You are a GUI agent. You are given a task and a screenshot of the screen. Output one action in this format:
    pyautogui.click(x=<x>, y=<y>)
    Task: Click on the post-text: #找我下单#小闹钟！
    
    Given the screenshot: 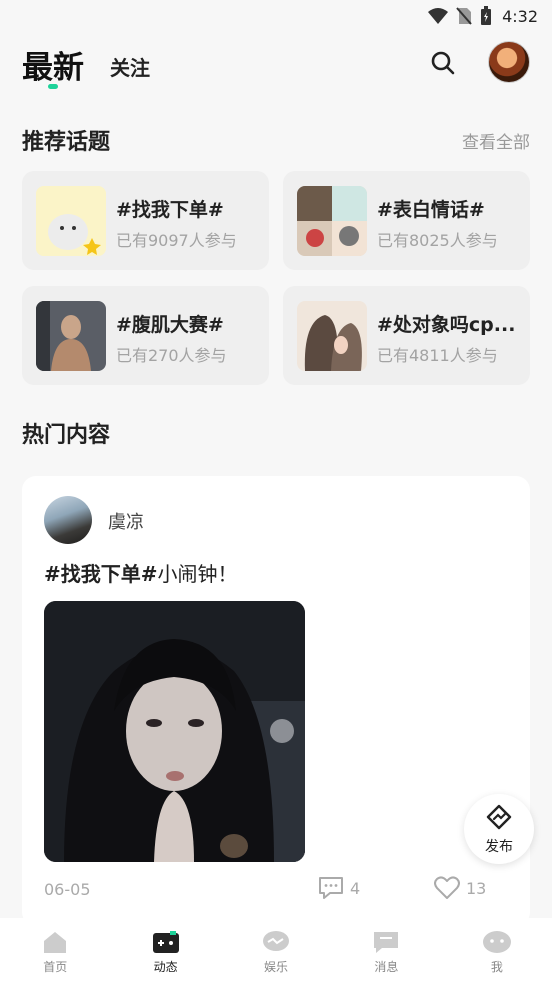 What is the action you would take?
    pyautogui.click(x=141, y=572)
    